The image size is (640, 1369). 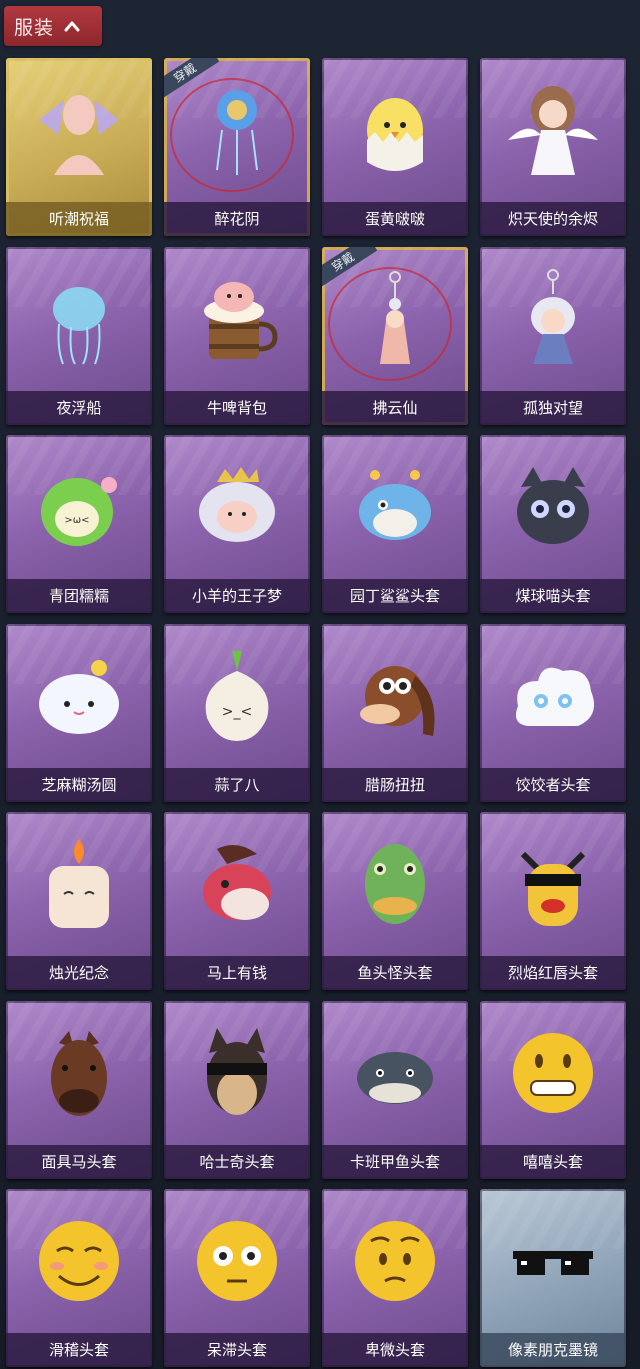 I want to click on outfit-item-card: 饺饺者头套, so click(x=553, y=713).